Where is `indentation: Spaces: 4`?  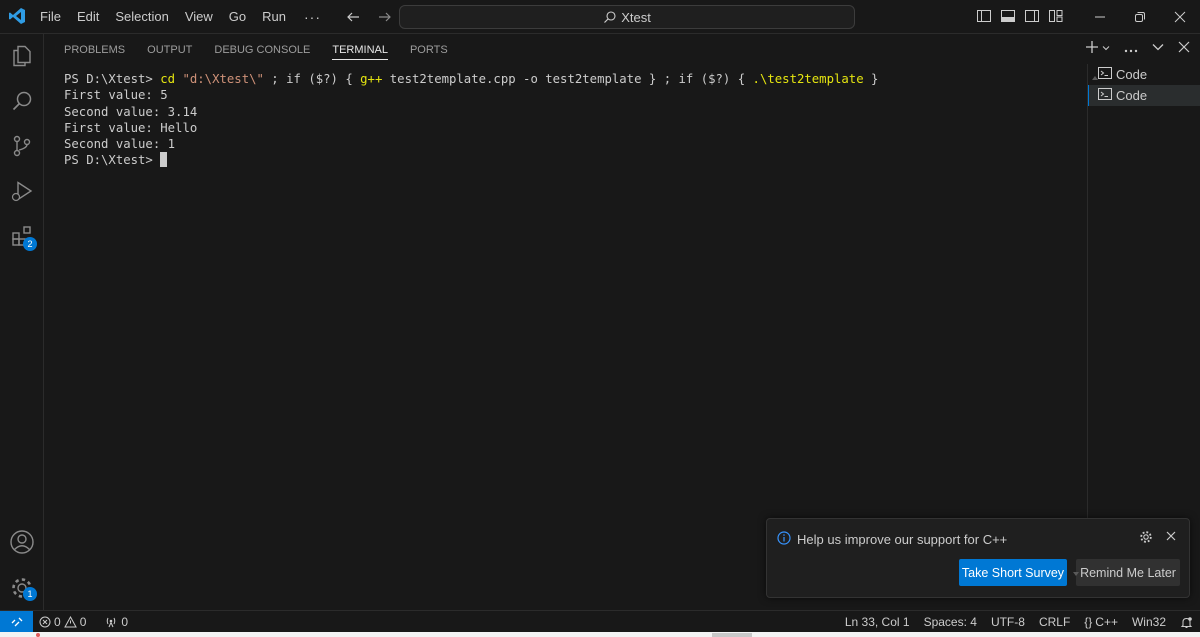 indentation: Spaces: 4 is located at coordinates (950, 622).